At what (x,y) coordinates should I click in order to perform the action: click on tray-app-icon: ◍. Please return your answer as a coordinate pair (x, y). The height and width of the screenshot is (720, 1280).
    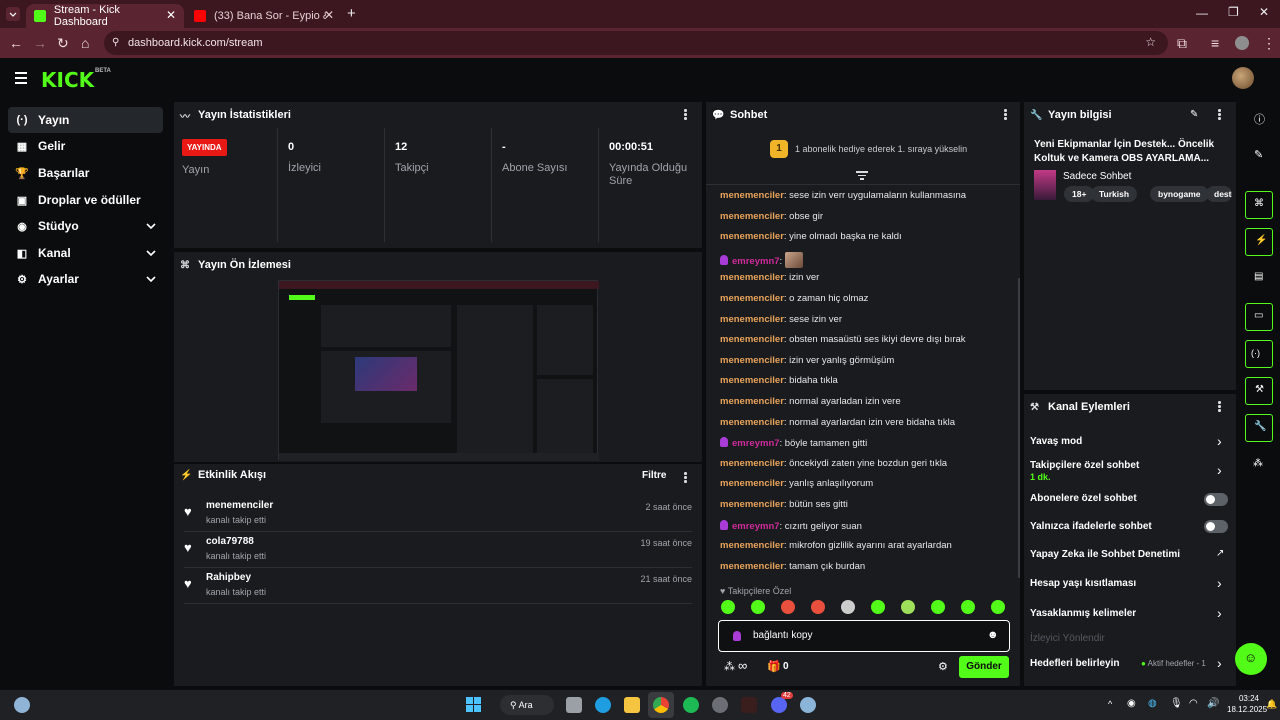
    Looking at the image, I should click on (1152, 703).